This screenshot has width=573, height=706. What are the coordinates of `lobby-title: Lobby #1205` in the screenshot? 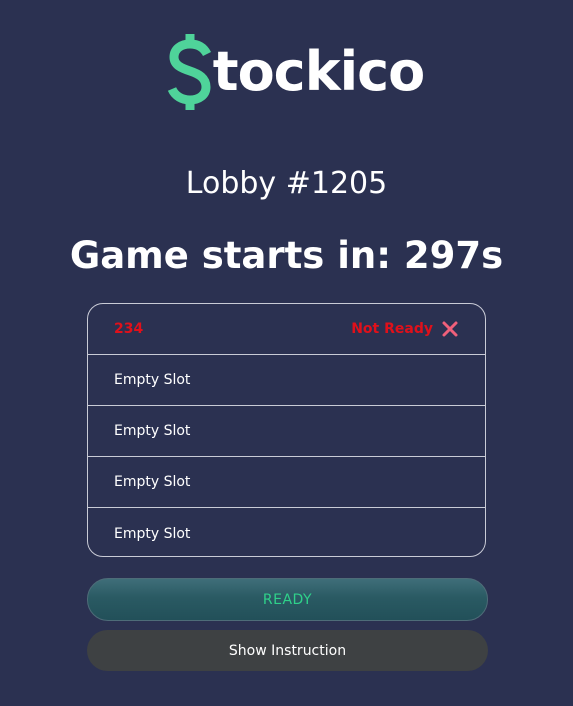 It's located at (286, 183).